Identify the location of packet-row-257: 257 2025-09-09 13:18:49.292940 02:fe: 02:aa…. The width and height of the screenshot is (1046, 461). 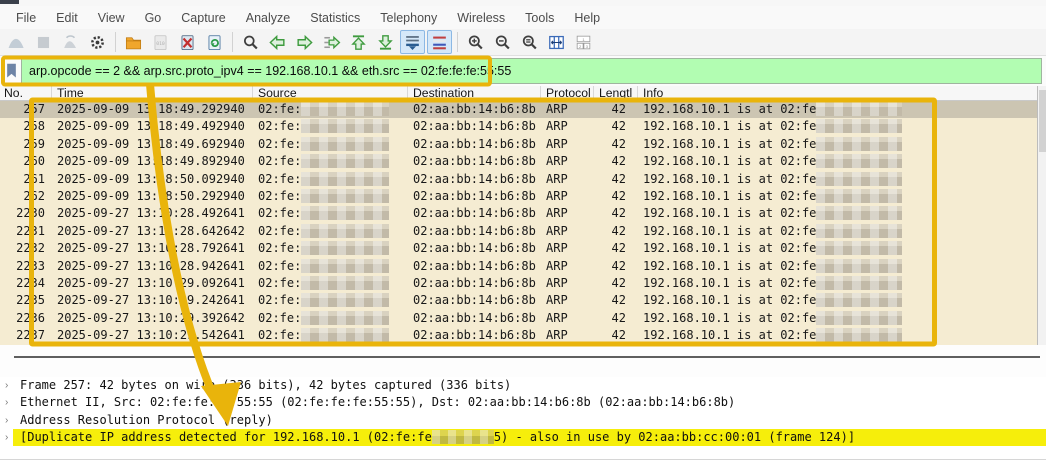
(518, 110).